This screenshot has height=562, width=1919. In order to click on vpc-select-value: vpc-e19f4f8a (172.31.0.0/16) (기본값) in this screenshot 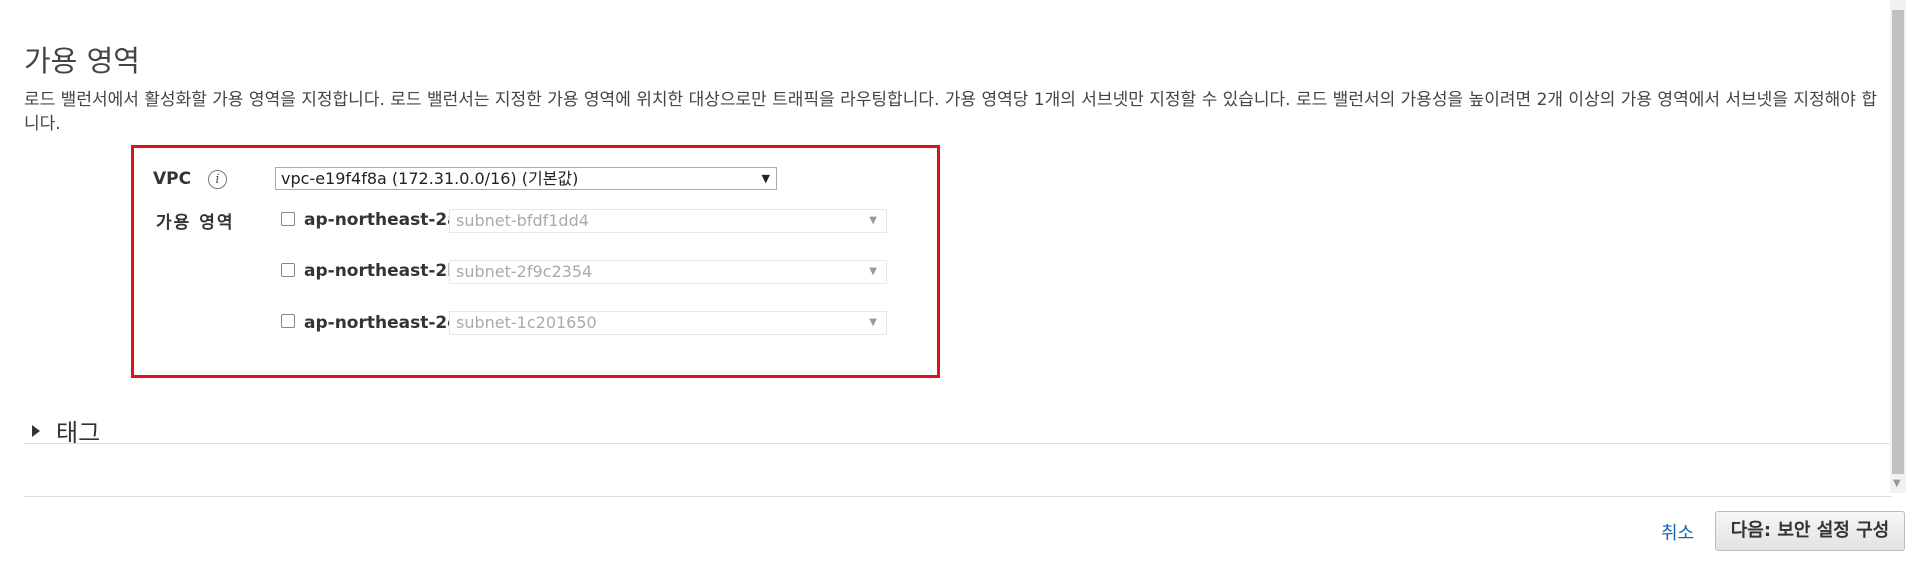, I will do `click(430, 178)`.